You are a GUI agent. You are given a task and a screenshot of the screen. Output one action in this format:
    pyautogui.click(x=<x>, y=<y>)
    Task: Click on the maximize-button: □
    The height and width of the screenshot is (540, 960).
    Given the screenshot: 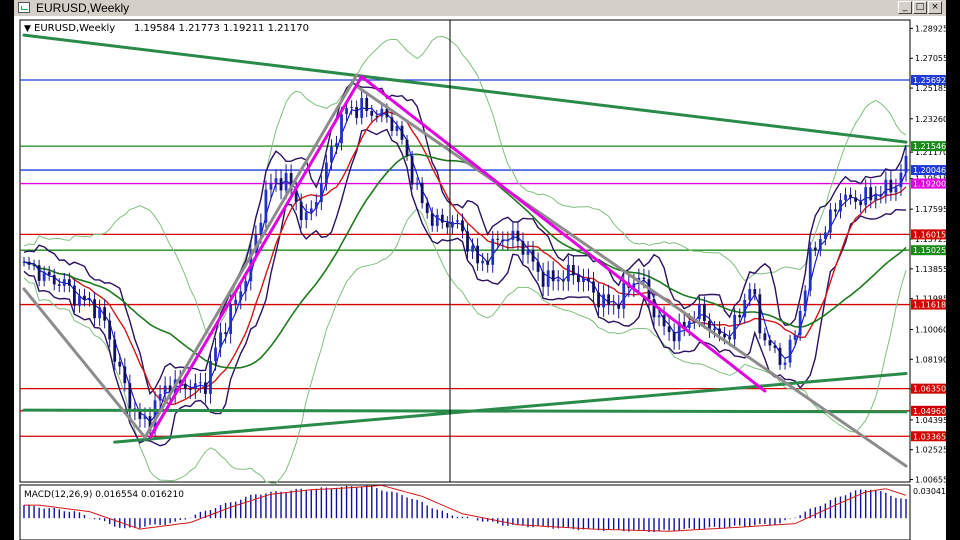 What is the action you would take?
    pyautogui.click(x=920, y=7)
    